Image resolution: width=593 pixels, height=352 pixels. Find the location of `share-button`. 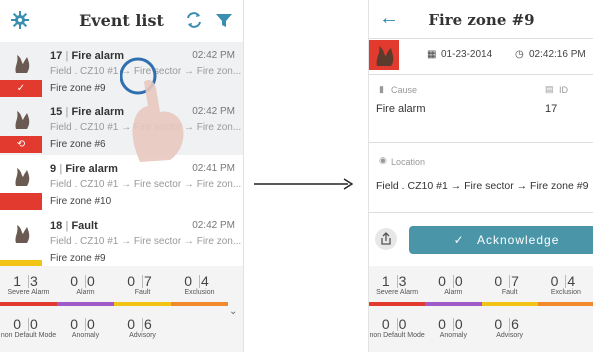

share-button is located at coordinates (386, 239).